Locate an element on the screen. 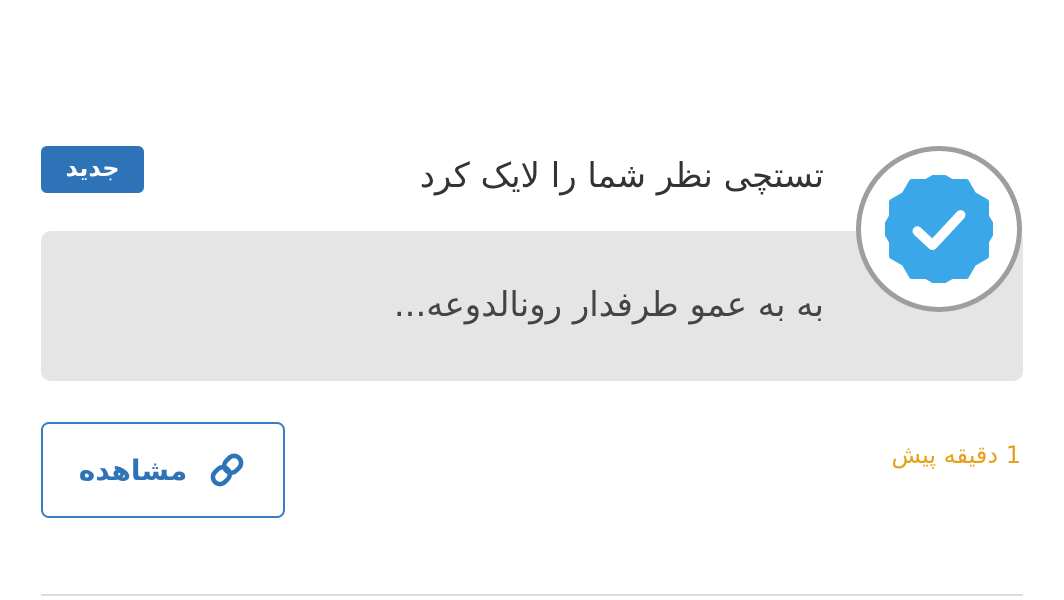 The image size is (1064, 600). verified-badge-icon is located at coordinates (939, 229).